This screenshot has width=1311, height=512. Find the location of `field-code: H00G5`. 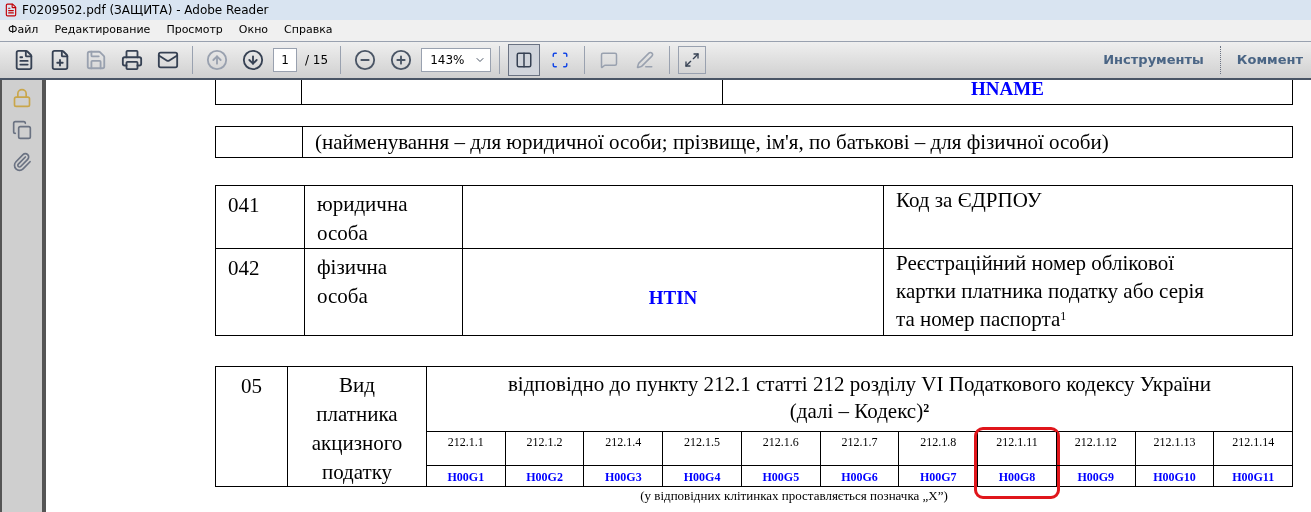

field-code: H00G5 is located at coordinates (781, 477).